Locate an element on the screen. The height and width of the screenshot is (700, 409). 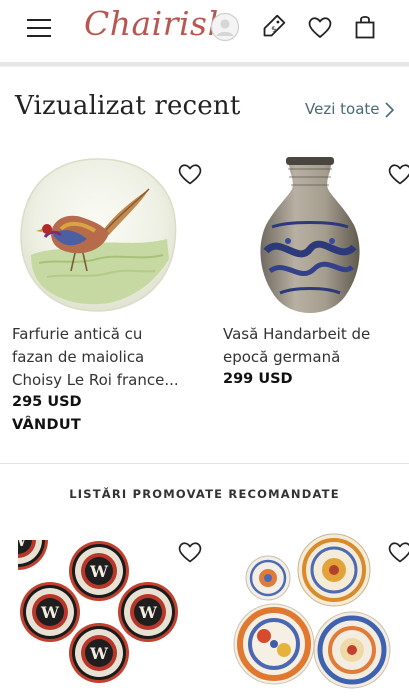
header: Chairish $ is located at coordinates (204, 32).